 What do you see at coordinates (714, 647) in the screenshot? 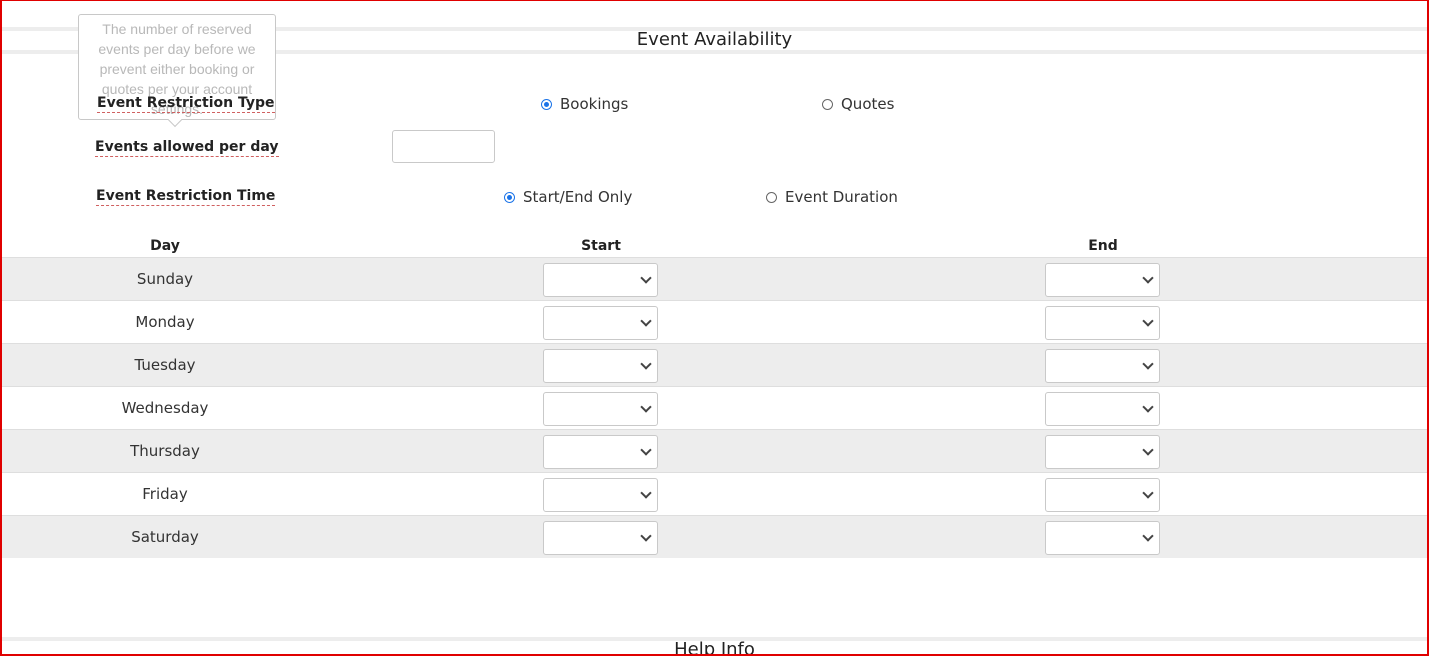
I see `help-info-title: Help Info` at bounding box center [714, 647].